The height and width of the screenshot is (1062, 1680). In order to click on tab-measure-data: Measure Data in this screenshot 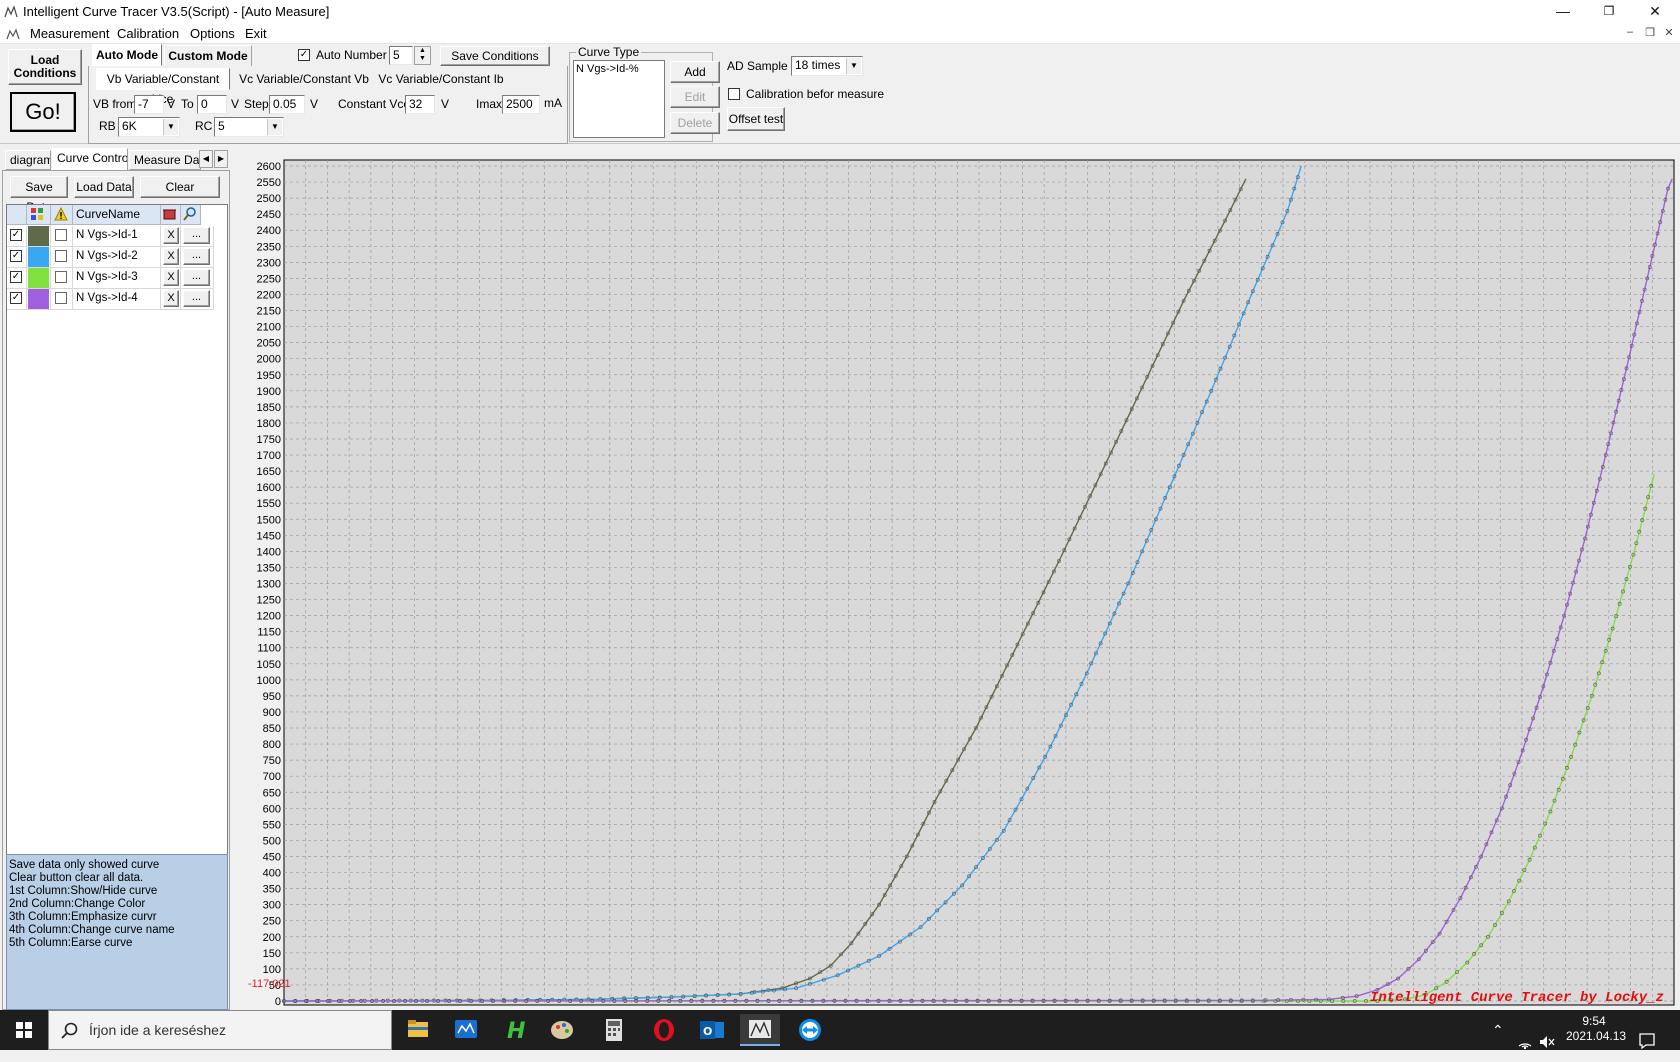, I will do `click(165, 160)`.